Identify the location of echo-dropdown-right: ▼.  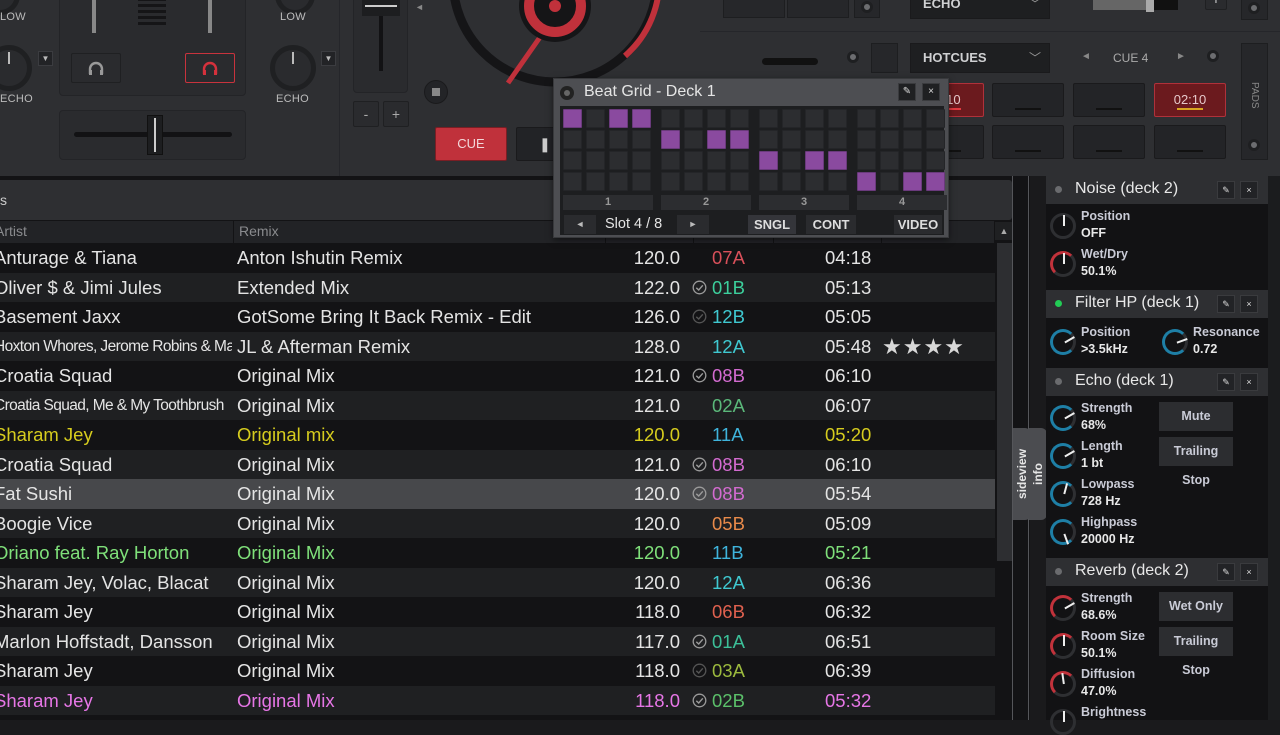
(328, 58).